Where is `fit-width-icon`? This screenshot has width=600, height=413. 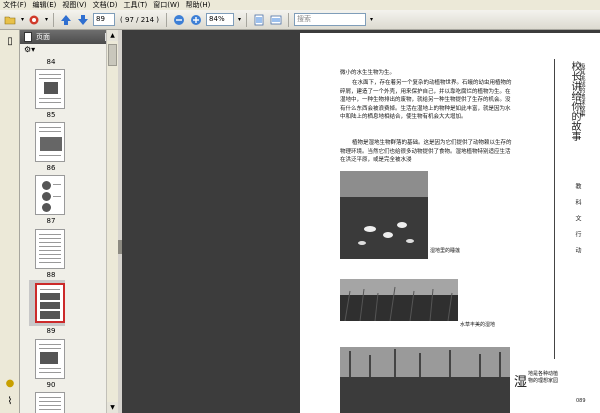 fit-width-icon is located at coordinates (276, 19).